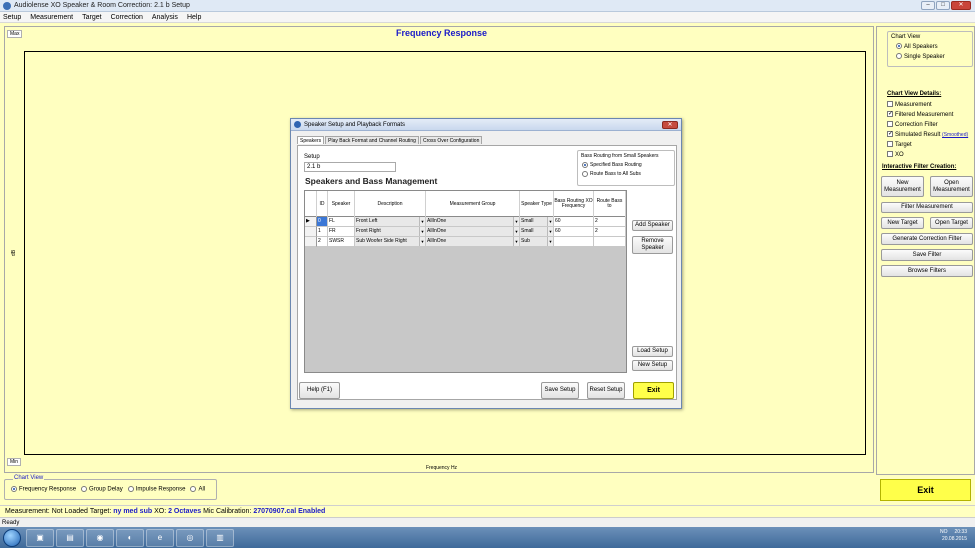  I want to click on checkbox-icon, so click(890, 104).